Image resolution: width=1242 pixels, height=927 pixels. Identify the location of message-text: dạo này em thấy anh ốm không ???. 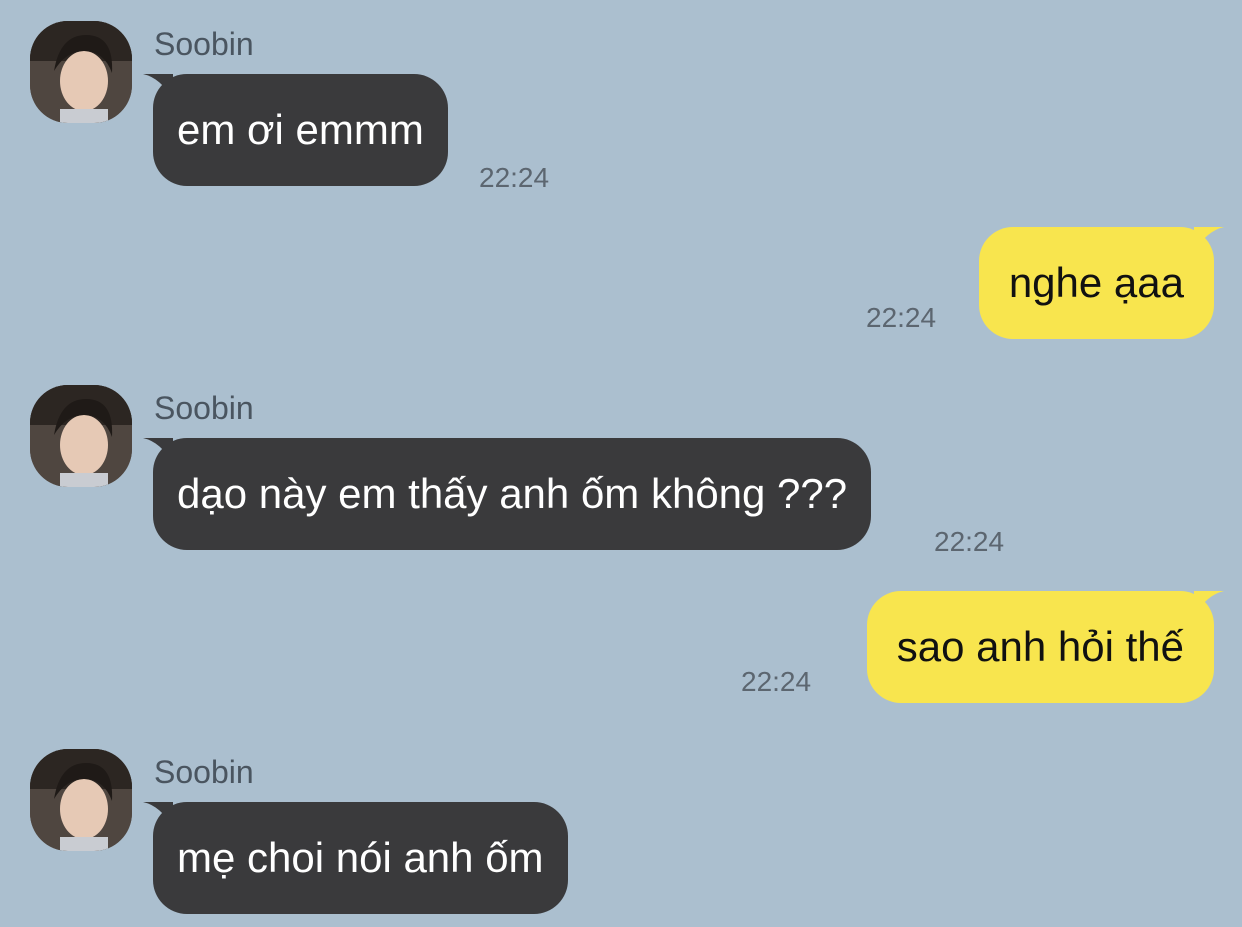
(512, 493).